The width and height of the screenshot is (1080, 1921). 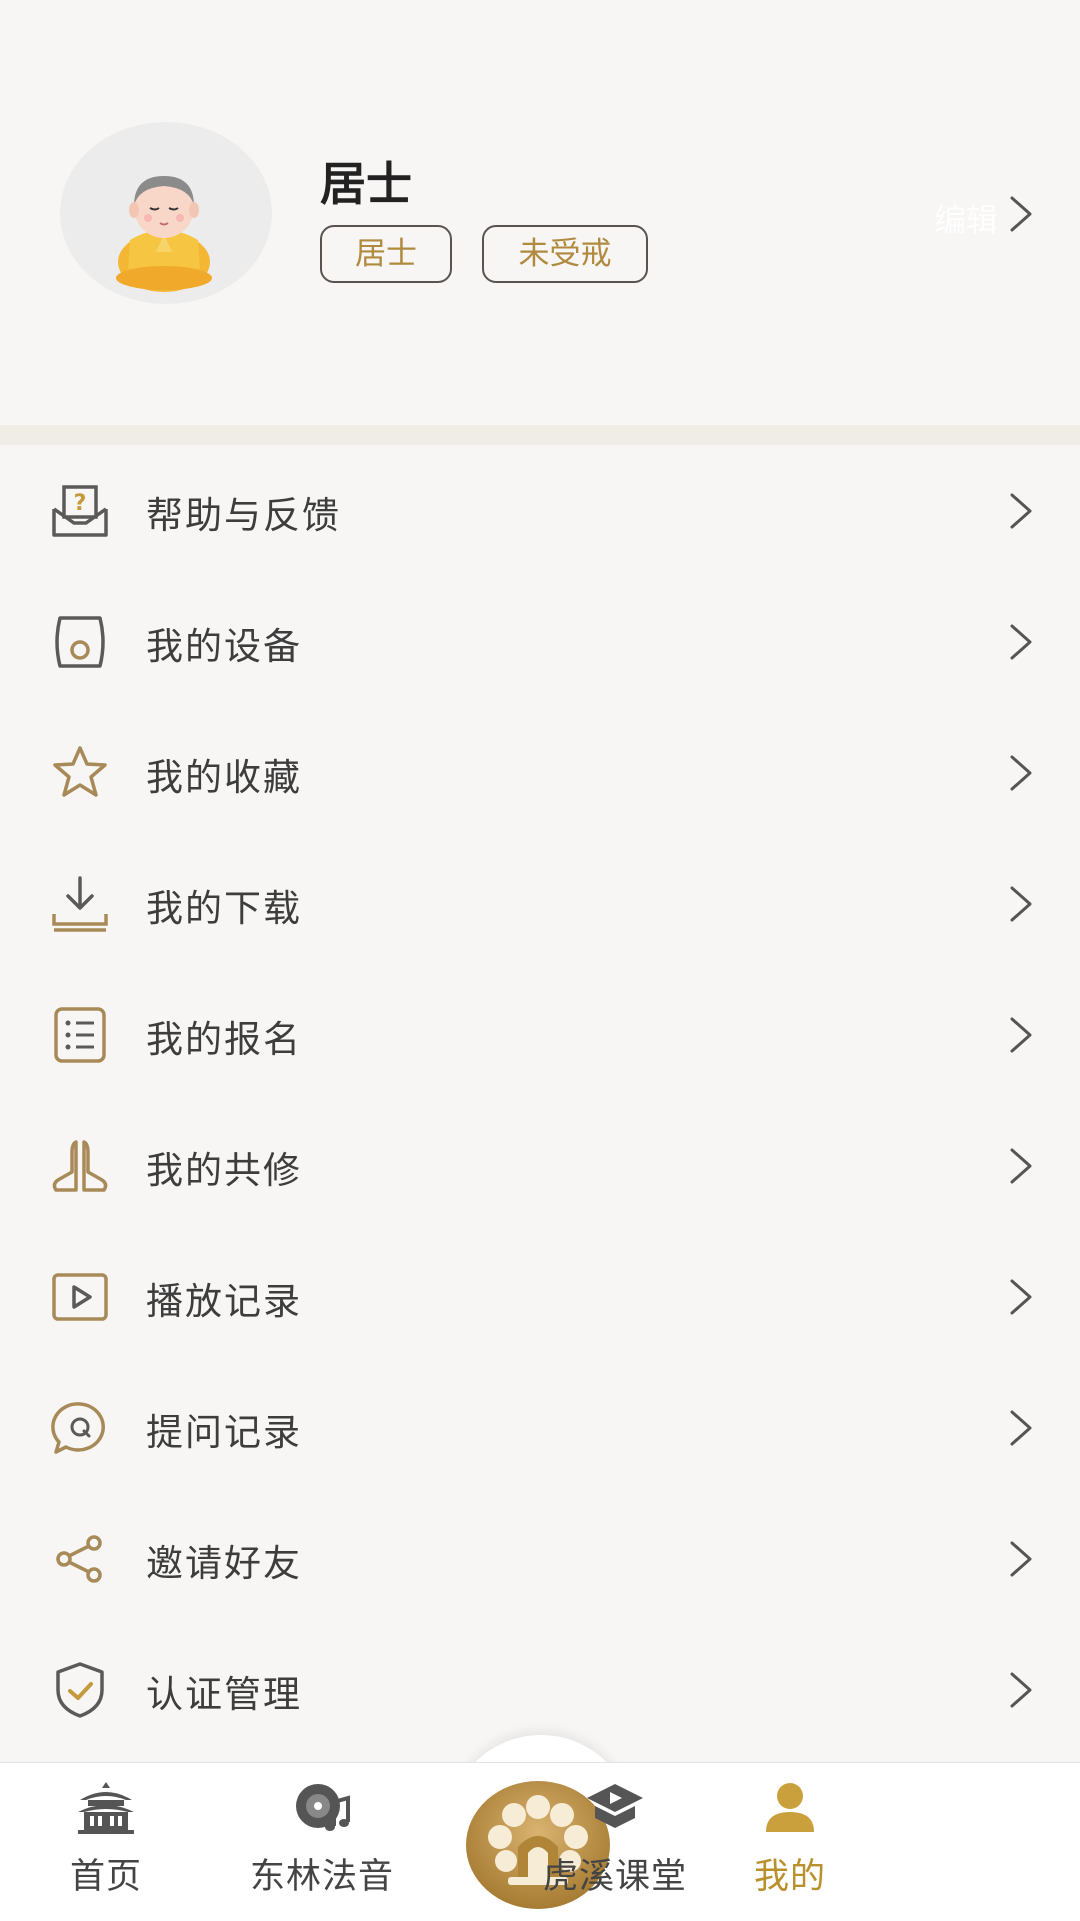 I want to click on menu-label: 播放记录, so click(x=224, y=1301).